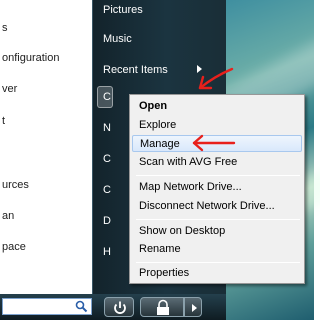 This screenshot has width=320, height=320. Describe the element at coordinates (107, 159) in the screenshot. I see `places-item-control-panel: C` at that location.